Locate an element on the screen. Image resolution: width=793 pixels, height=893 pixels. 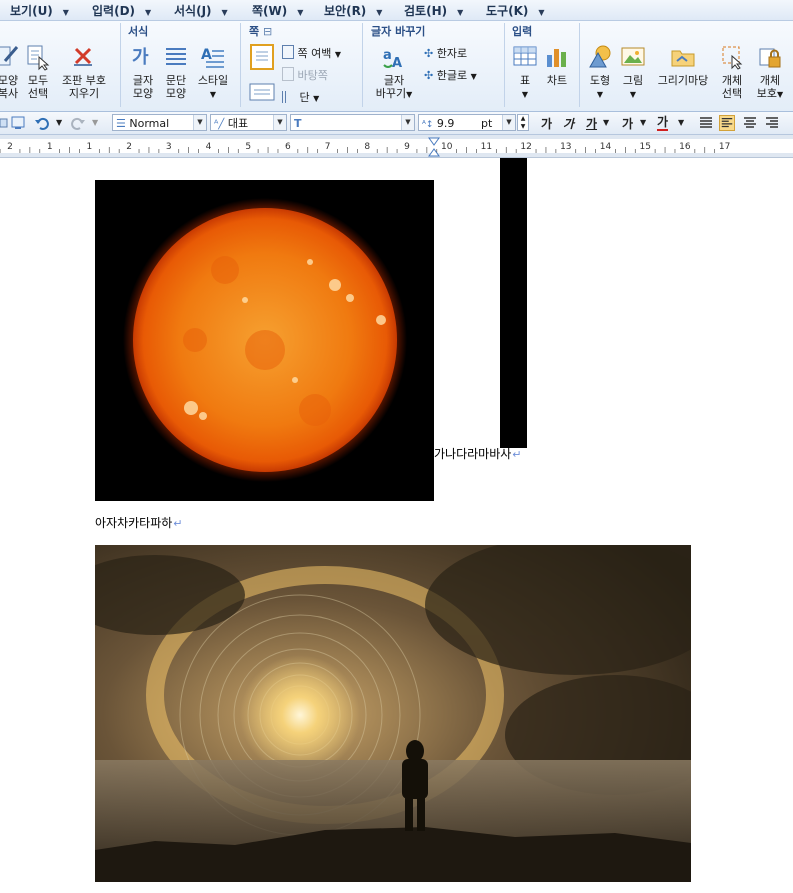
chart-label: 차트 is located at coordinates (557, 80).